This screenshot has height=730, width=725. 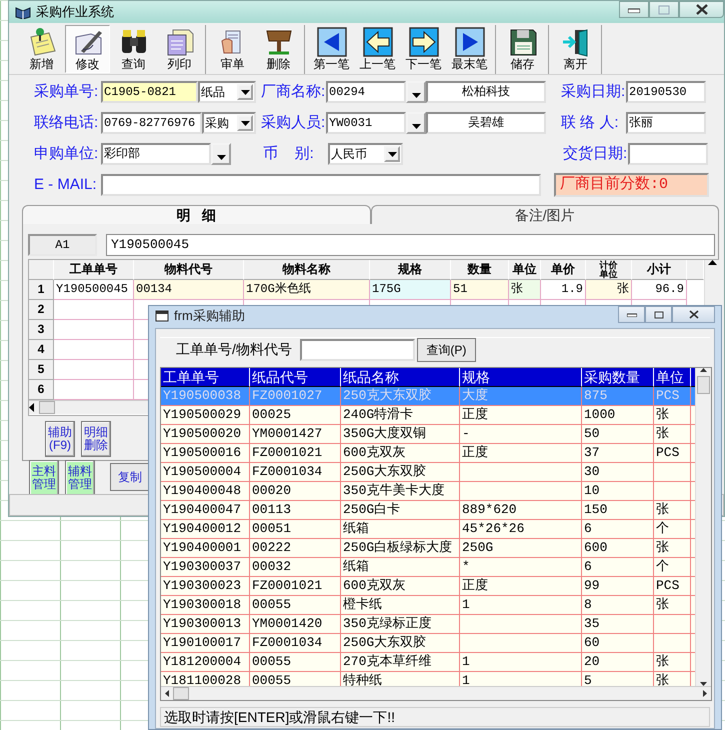 I want to click on column-header: 采购数量, so click(x=618, y=377).